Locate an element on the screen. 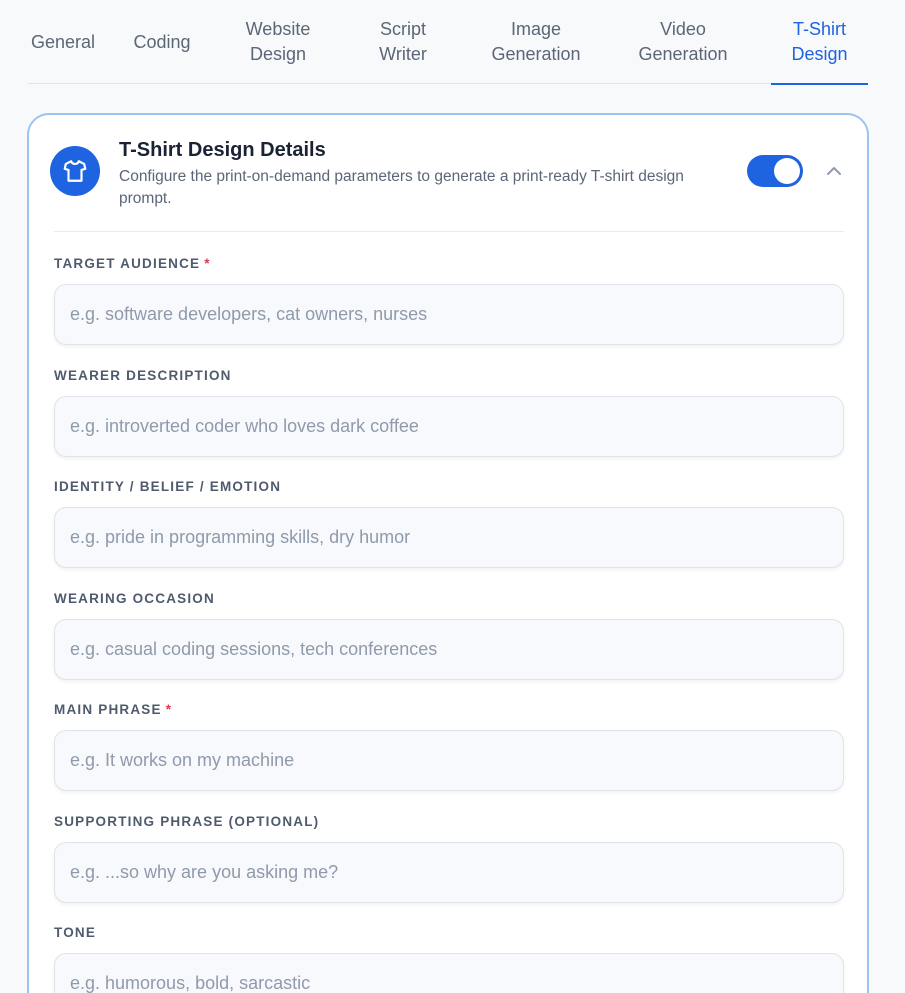 This screenshot has width=905, height=993. tab-label: Website Design is located at coordinates (278, 41).